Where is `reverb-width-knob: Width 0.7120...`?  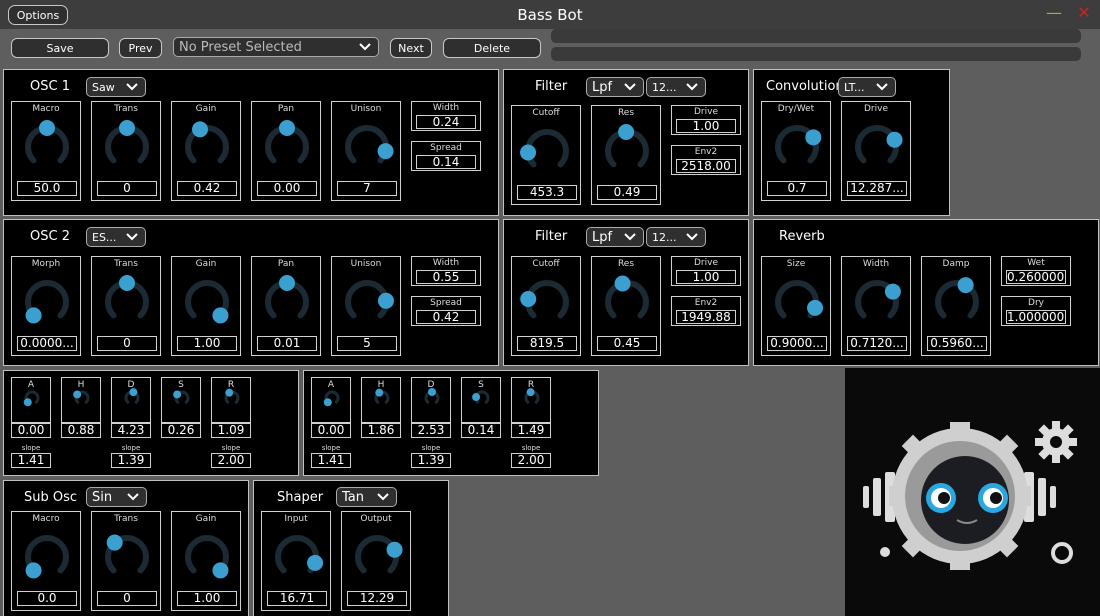
reverb-width-knob: Width 0.7120... is located at coordinates (876, 306).